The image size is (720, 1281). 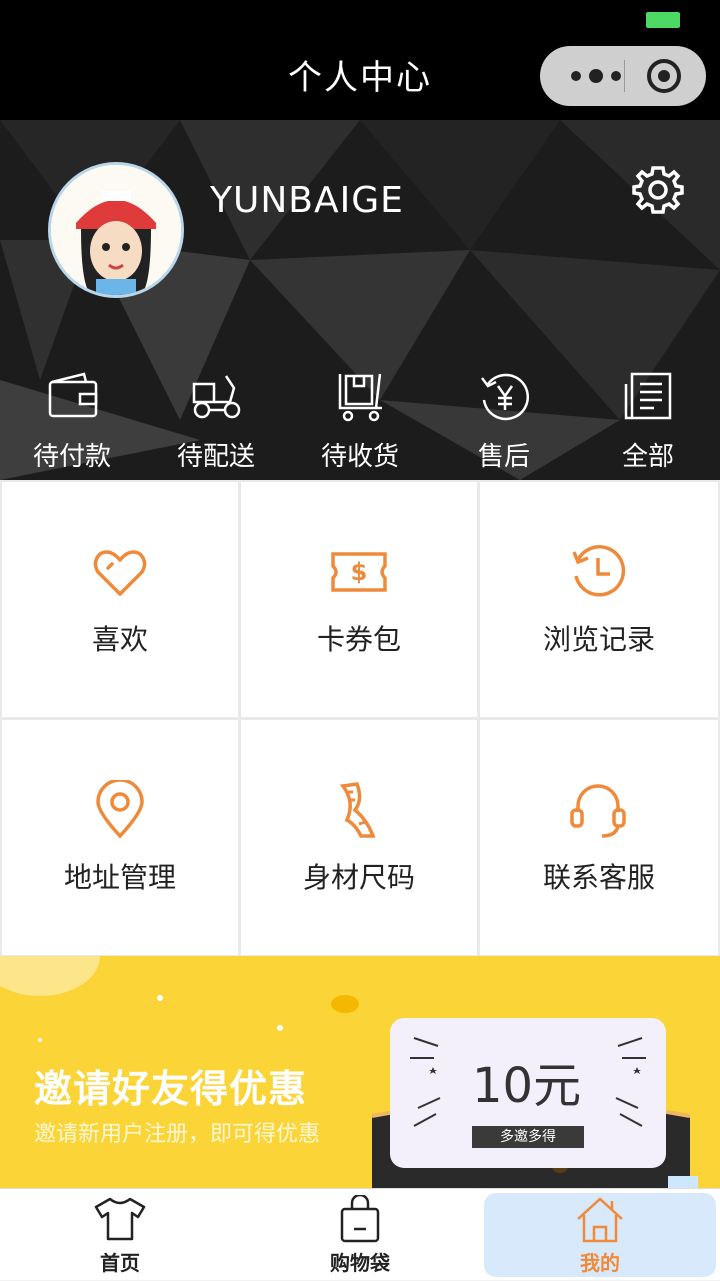 What do you see at coordinates (600, 1220) in the screenshot?
I see `home-icon` at bounding box center [600, 1220].